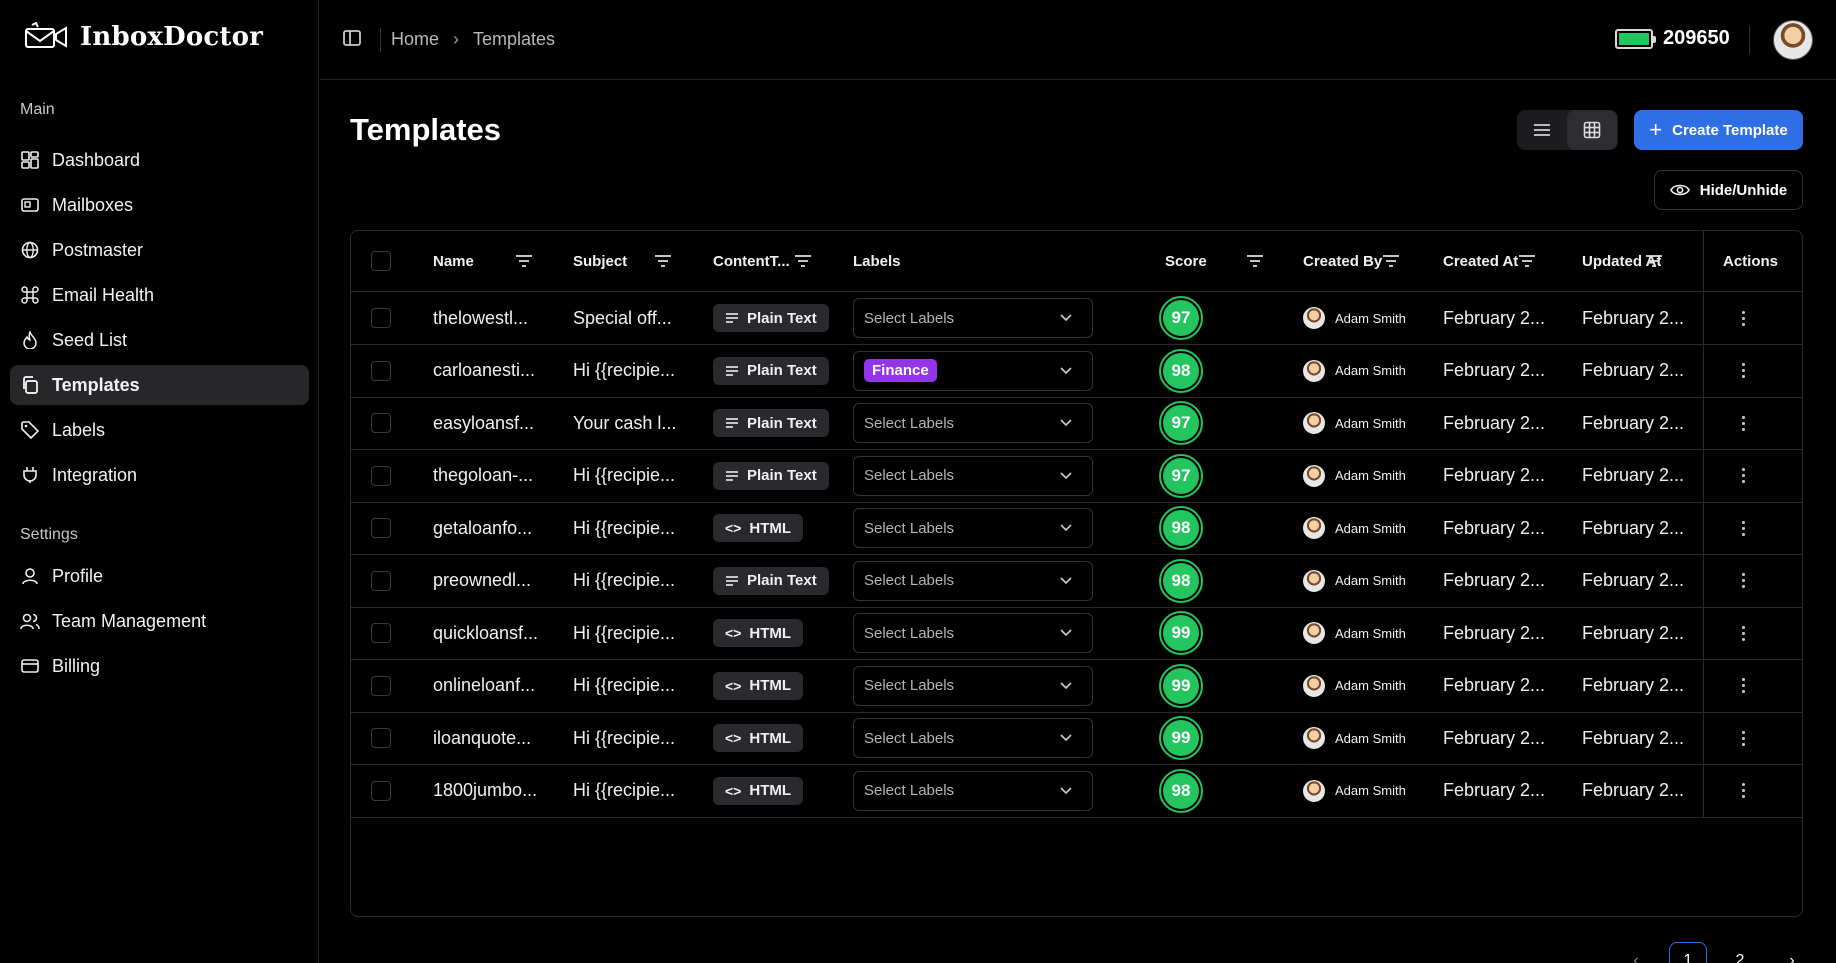 This screenshot has height=963, width=1836. Describe the element at coordinates (352, 40) in the screenshot. I see `sidebar-toggle-icon` at that location.